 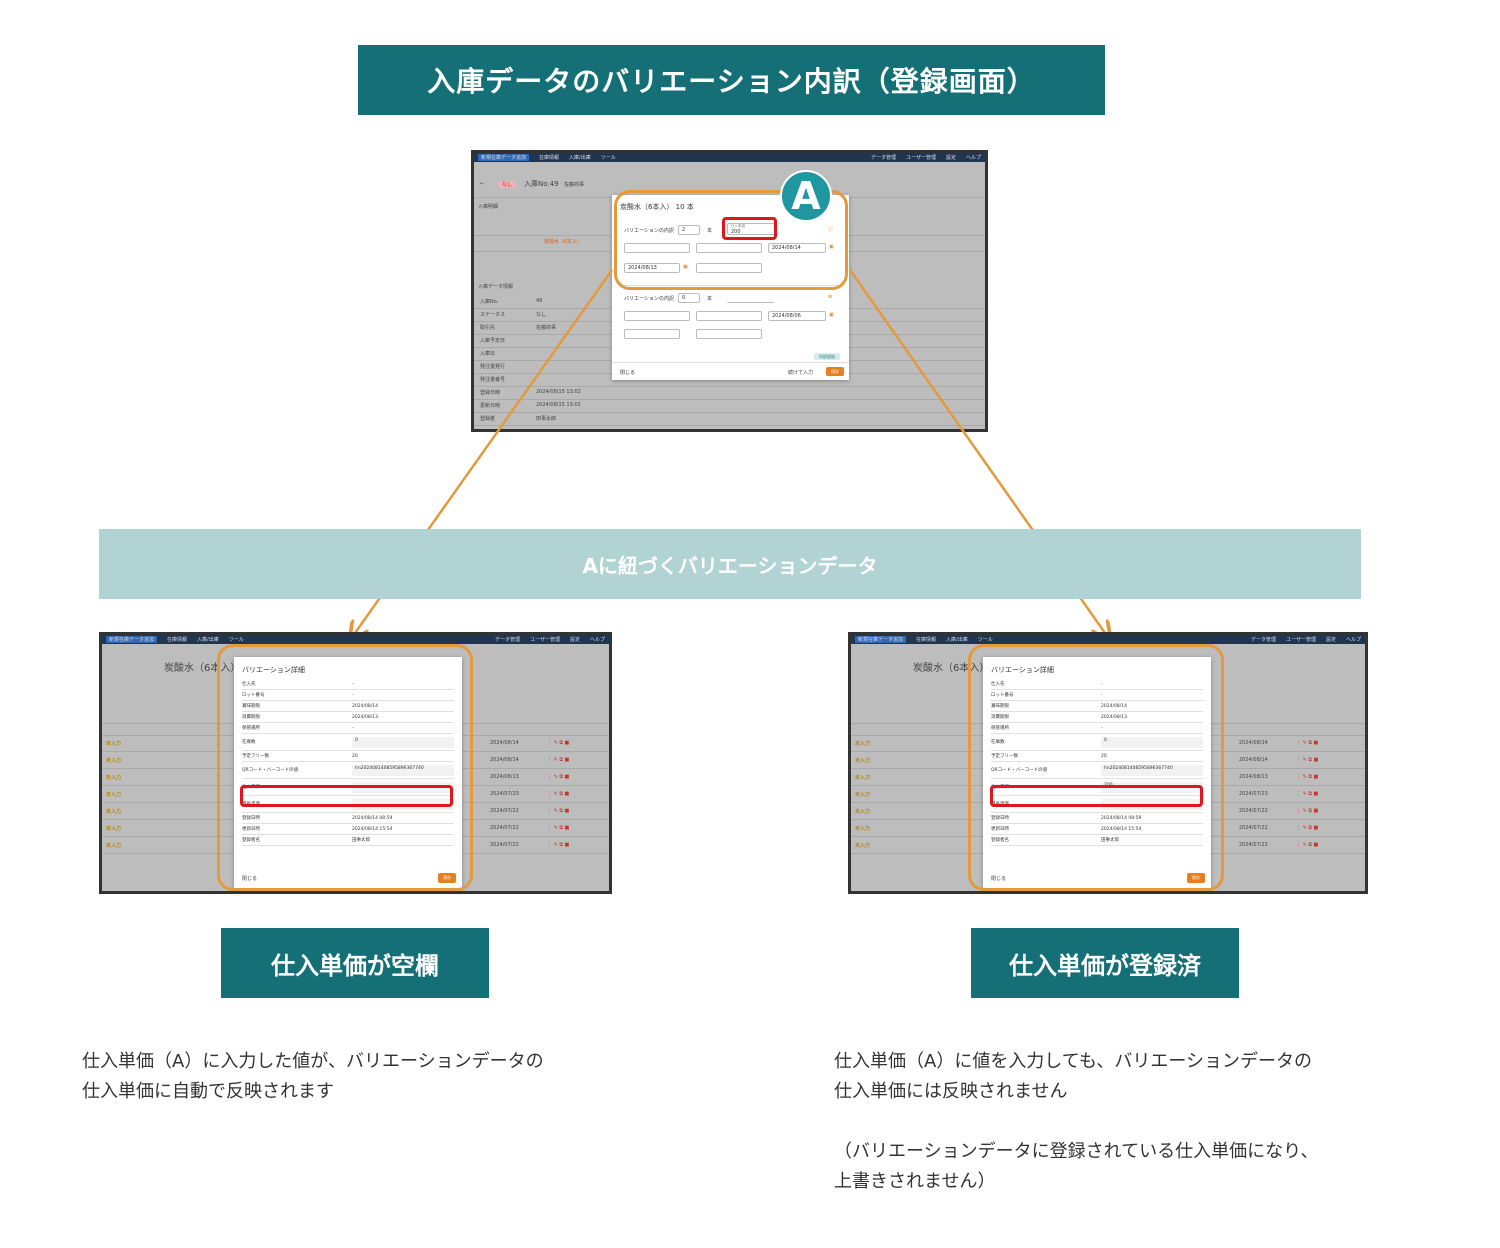 I want to click on highlight-left-price, so click(x=346, y=796).